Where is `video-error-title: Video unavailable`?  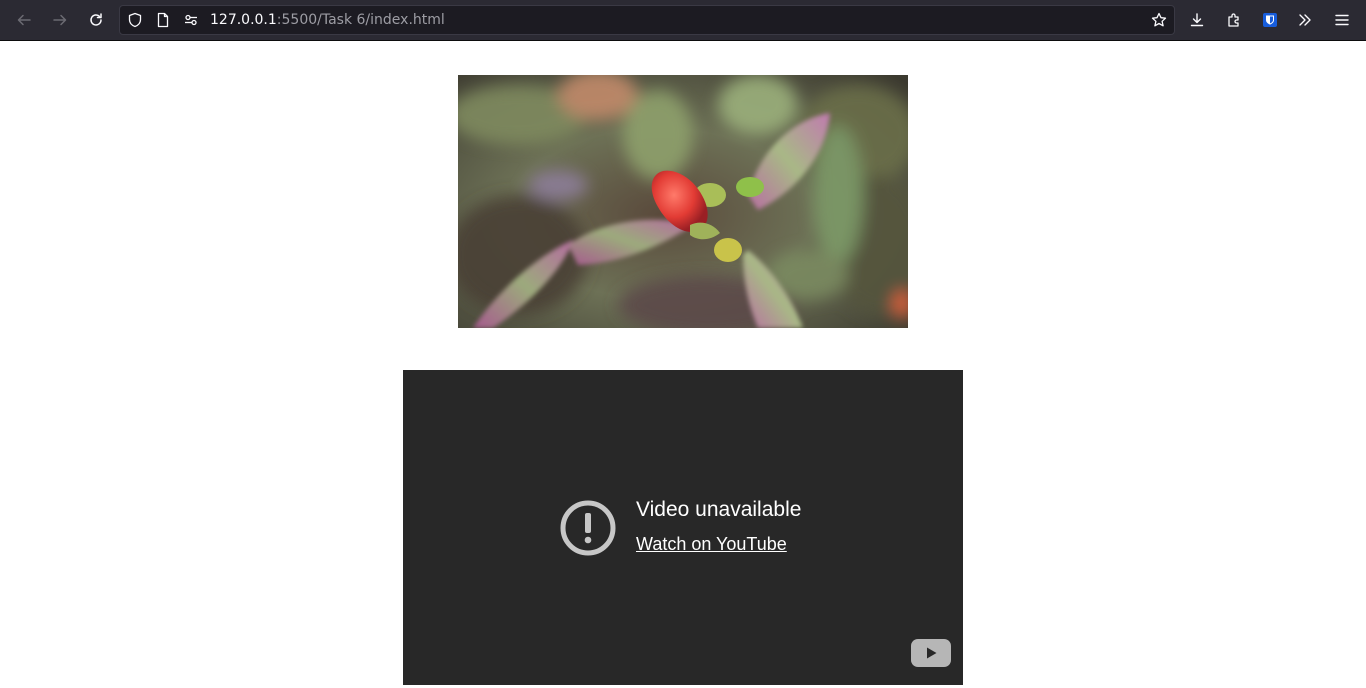
video-error-title: Video unavailable is located at coordinates (719, 509).